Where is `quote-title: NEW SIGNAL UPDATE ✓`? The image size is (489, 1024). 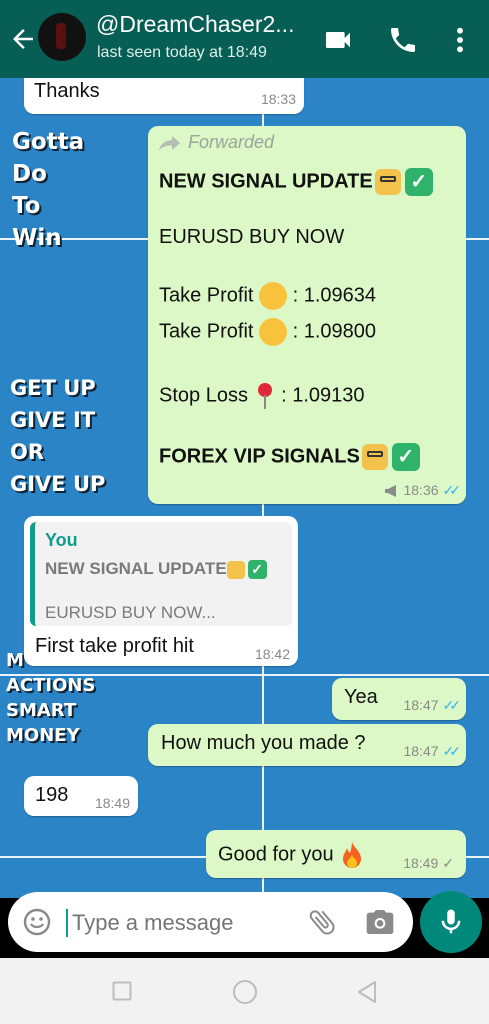
quote-title: NEW SIGNAL UPDATE ✓ is located at coordinates (156, 569).